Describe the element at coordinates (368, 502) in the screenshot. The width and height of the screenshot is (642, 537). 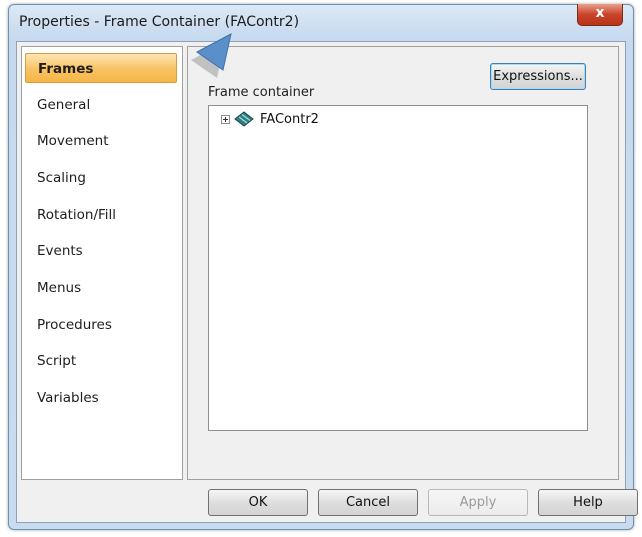
I see `cancel-button: Cancel` at that location.